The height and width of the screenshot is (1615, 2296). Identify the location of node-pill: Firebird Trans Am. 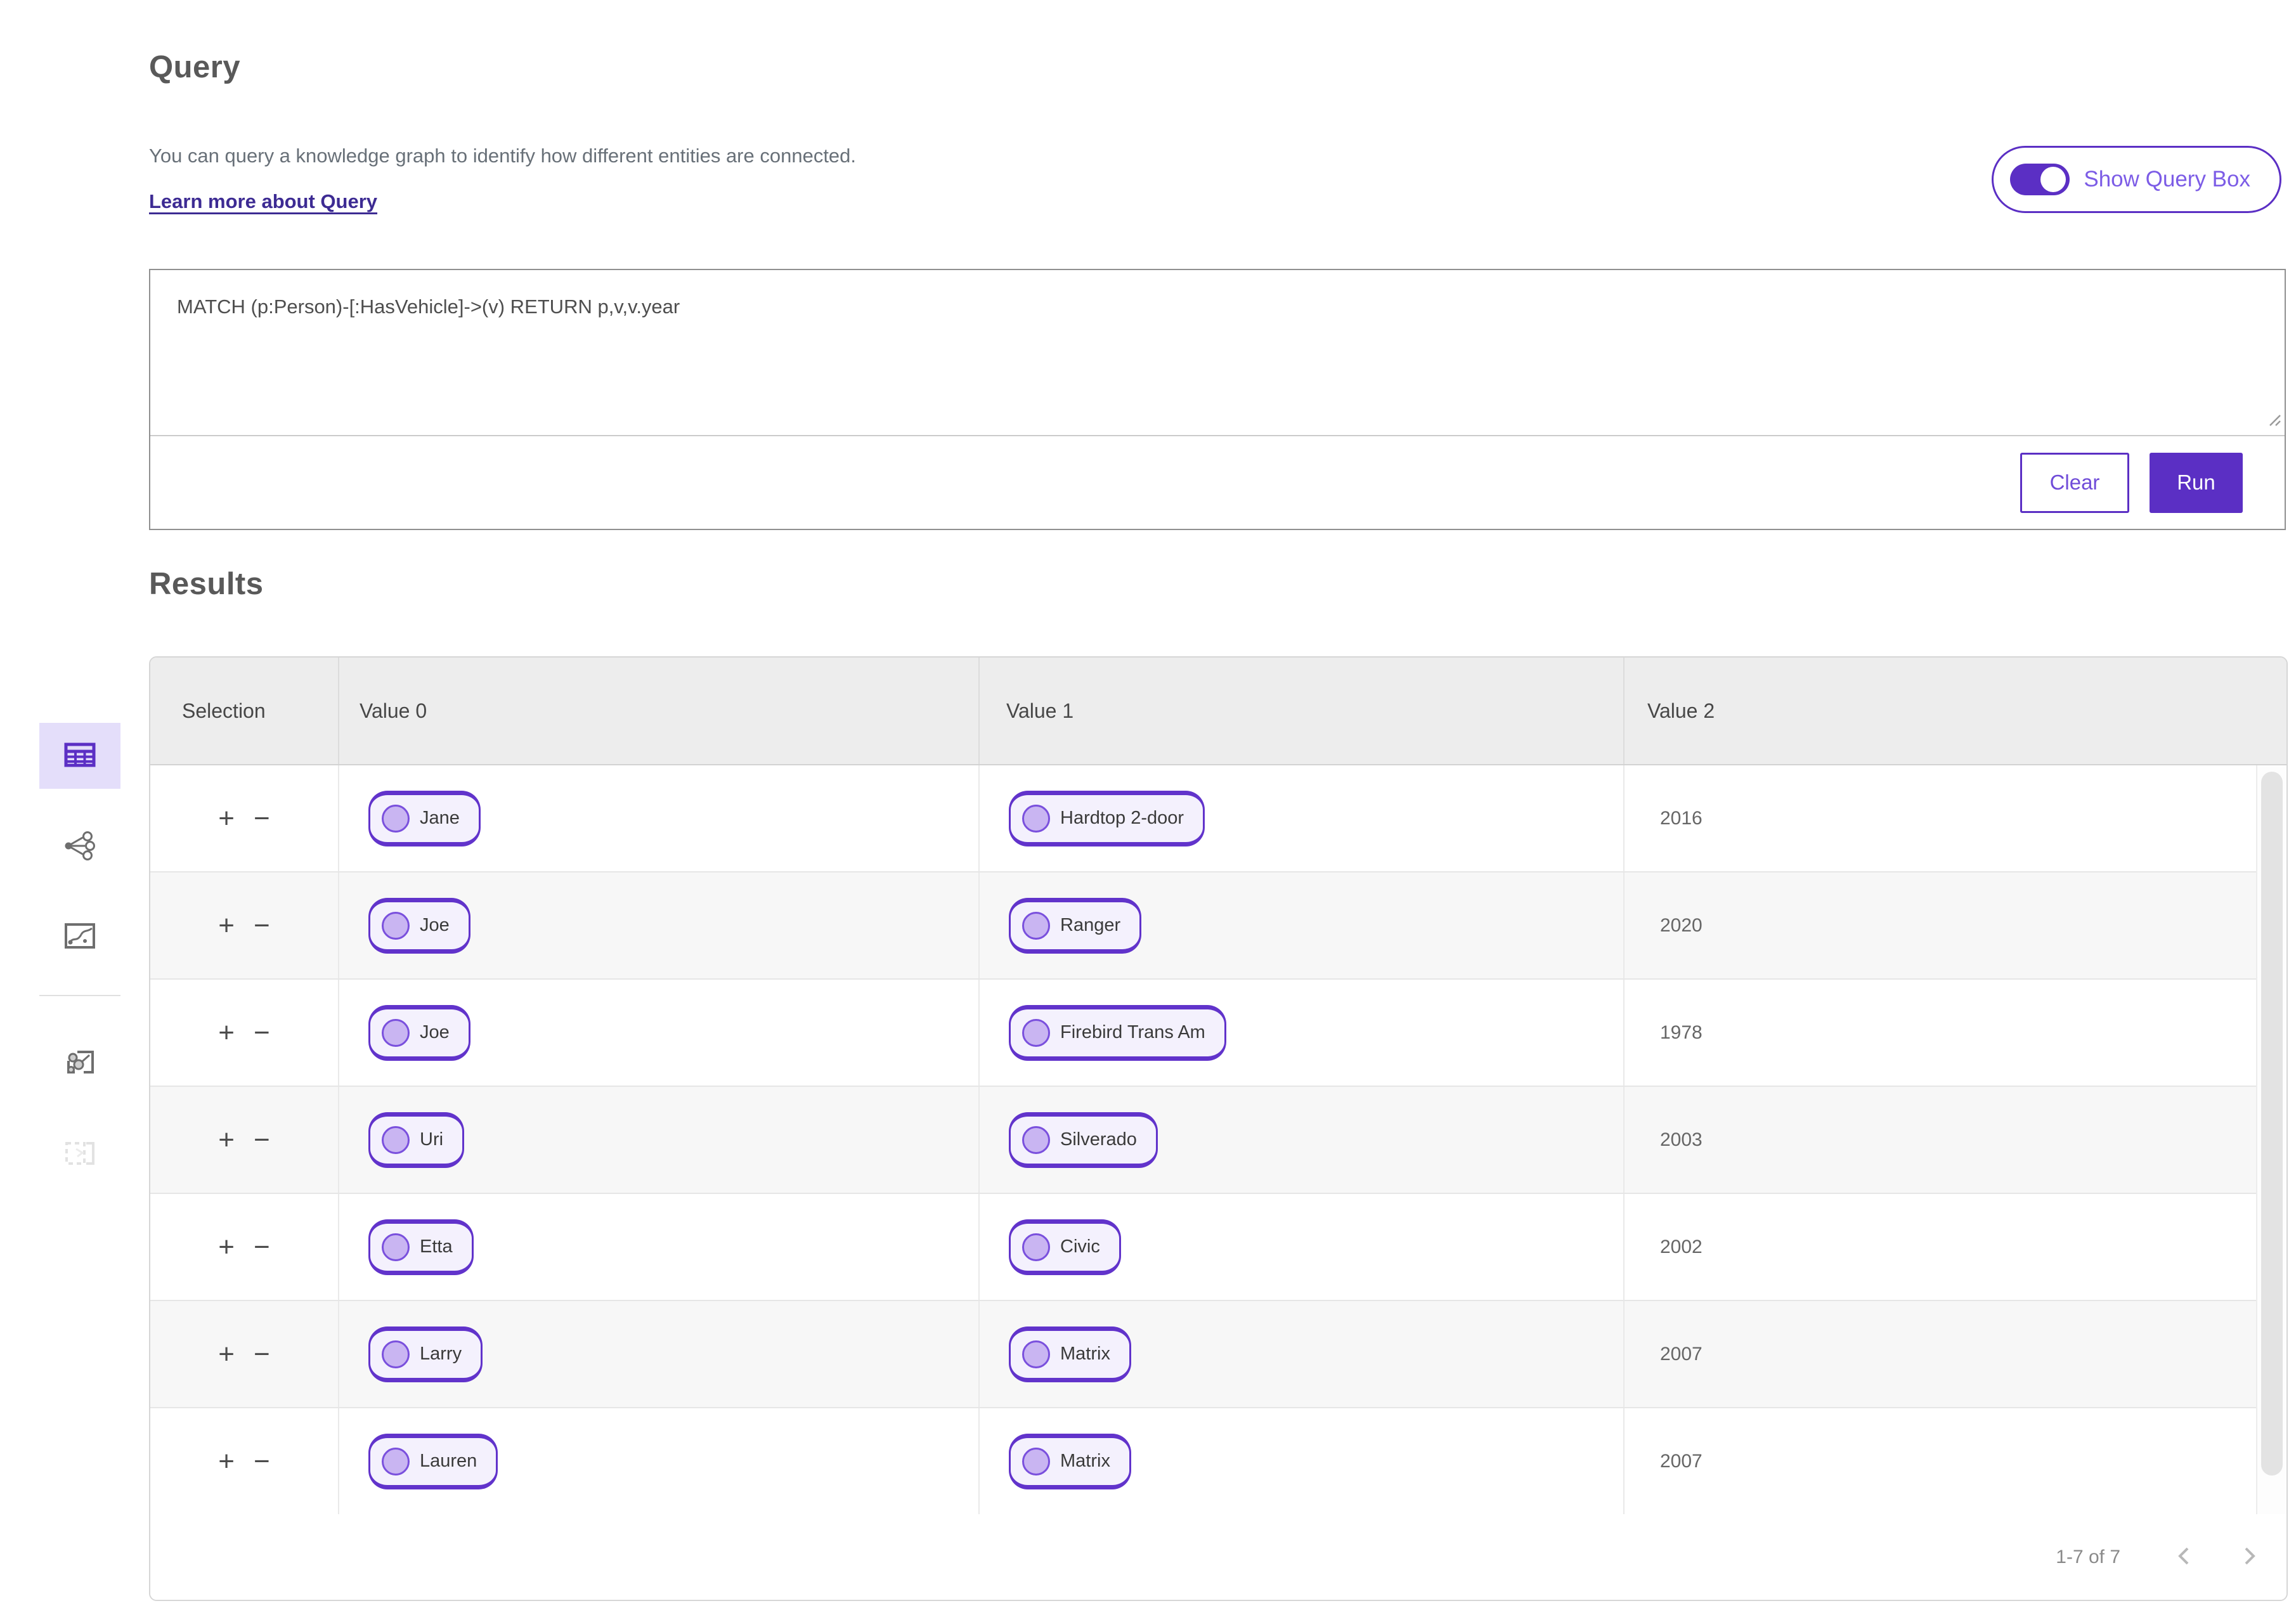
(1117, 1032).